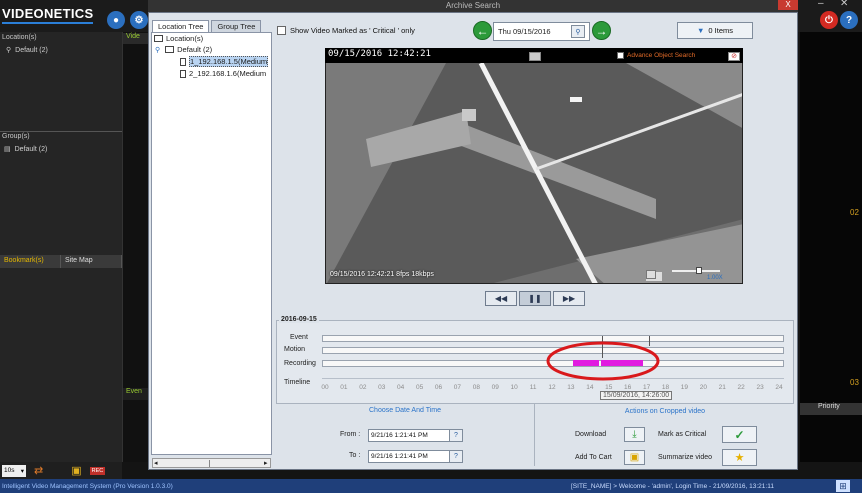 The width and height of the screenshot is (862, 493). Describe the element at coordinates (609, 387) in the screenshot. I see `timeline-hour-tick: 15` at that location.